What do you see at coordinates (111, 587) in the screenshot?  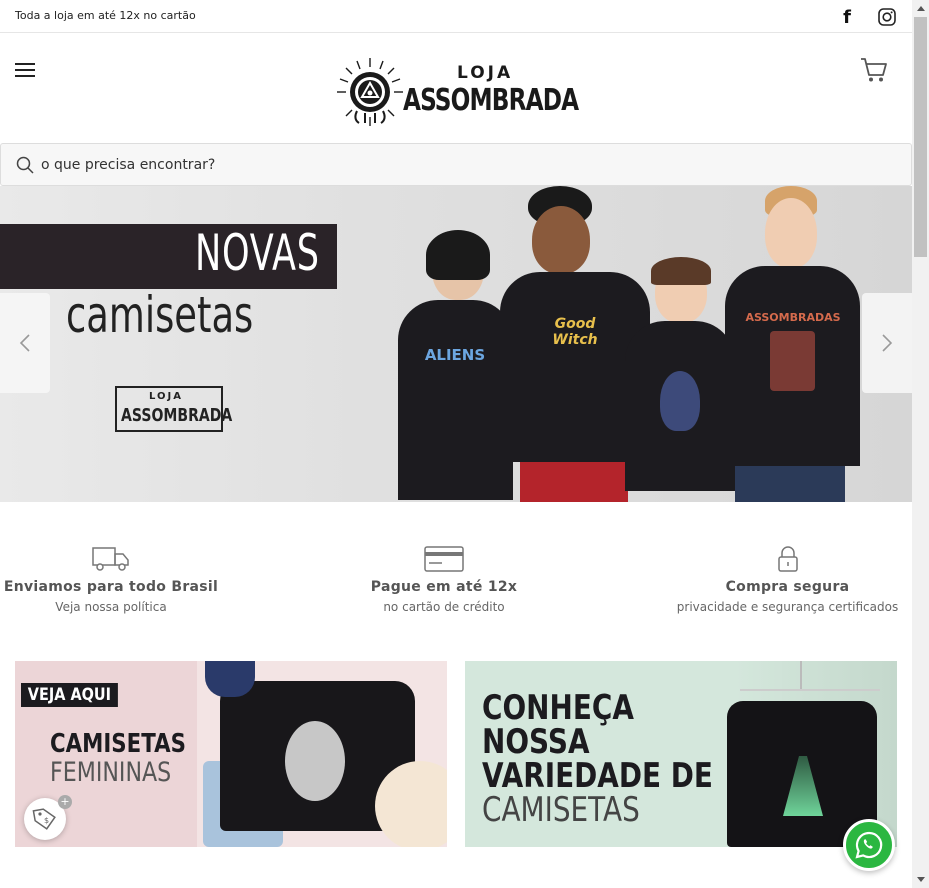 I see `feature-title: Enviamos para todo Brasil` at bounding box center [111, 587].